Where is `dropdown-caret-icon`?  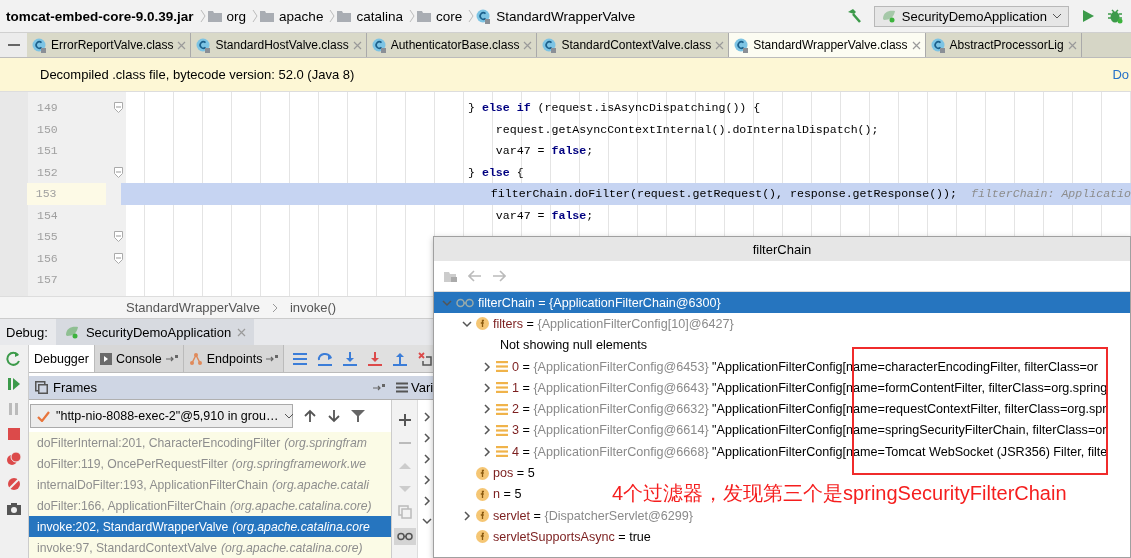
dropdown-caret-icon is located at coordinates (1057, 16).